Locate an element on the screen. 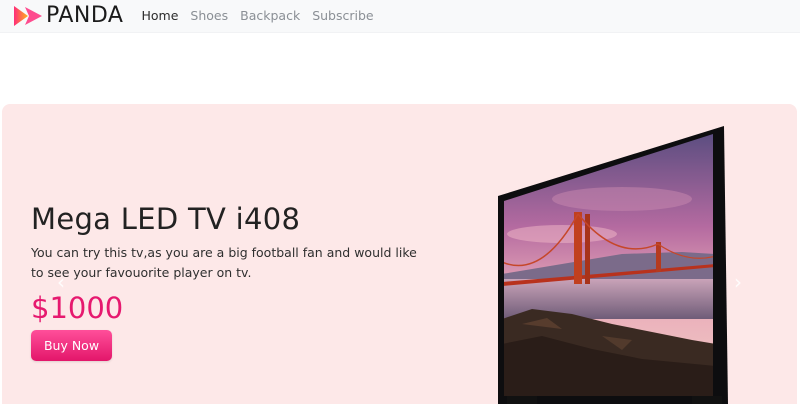 The image size is (800, 404). carousel-prev-button: ‹ is located at coordinates (61, 282).